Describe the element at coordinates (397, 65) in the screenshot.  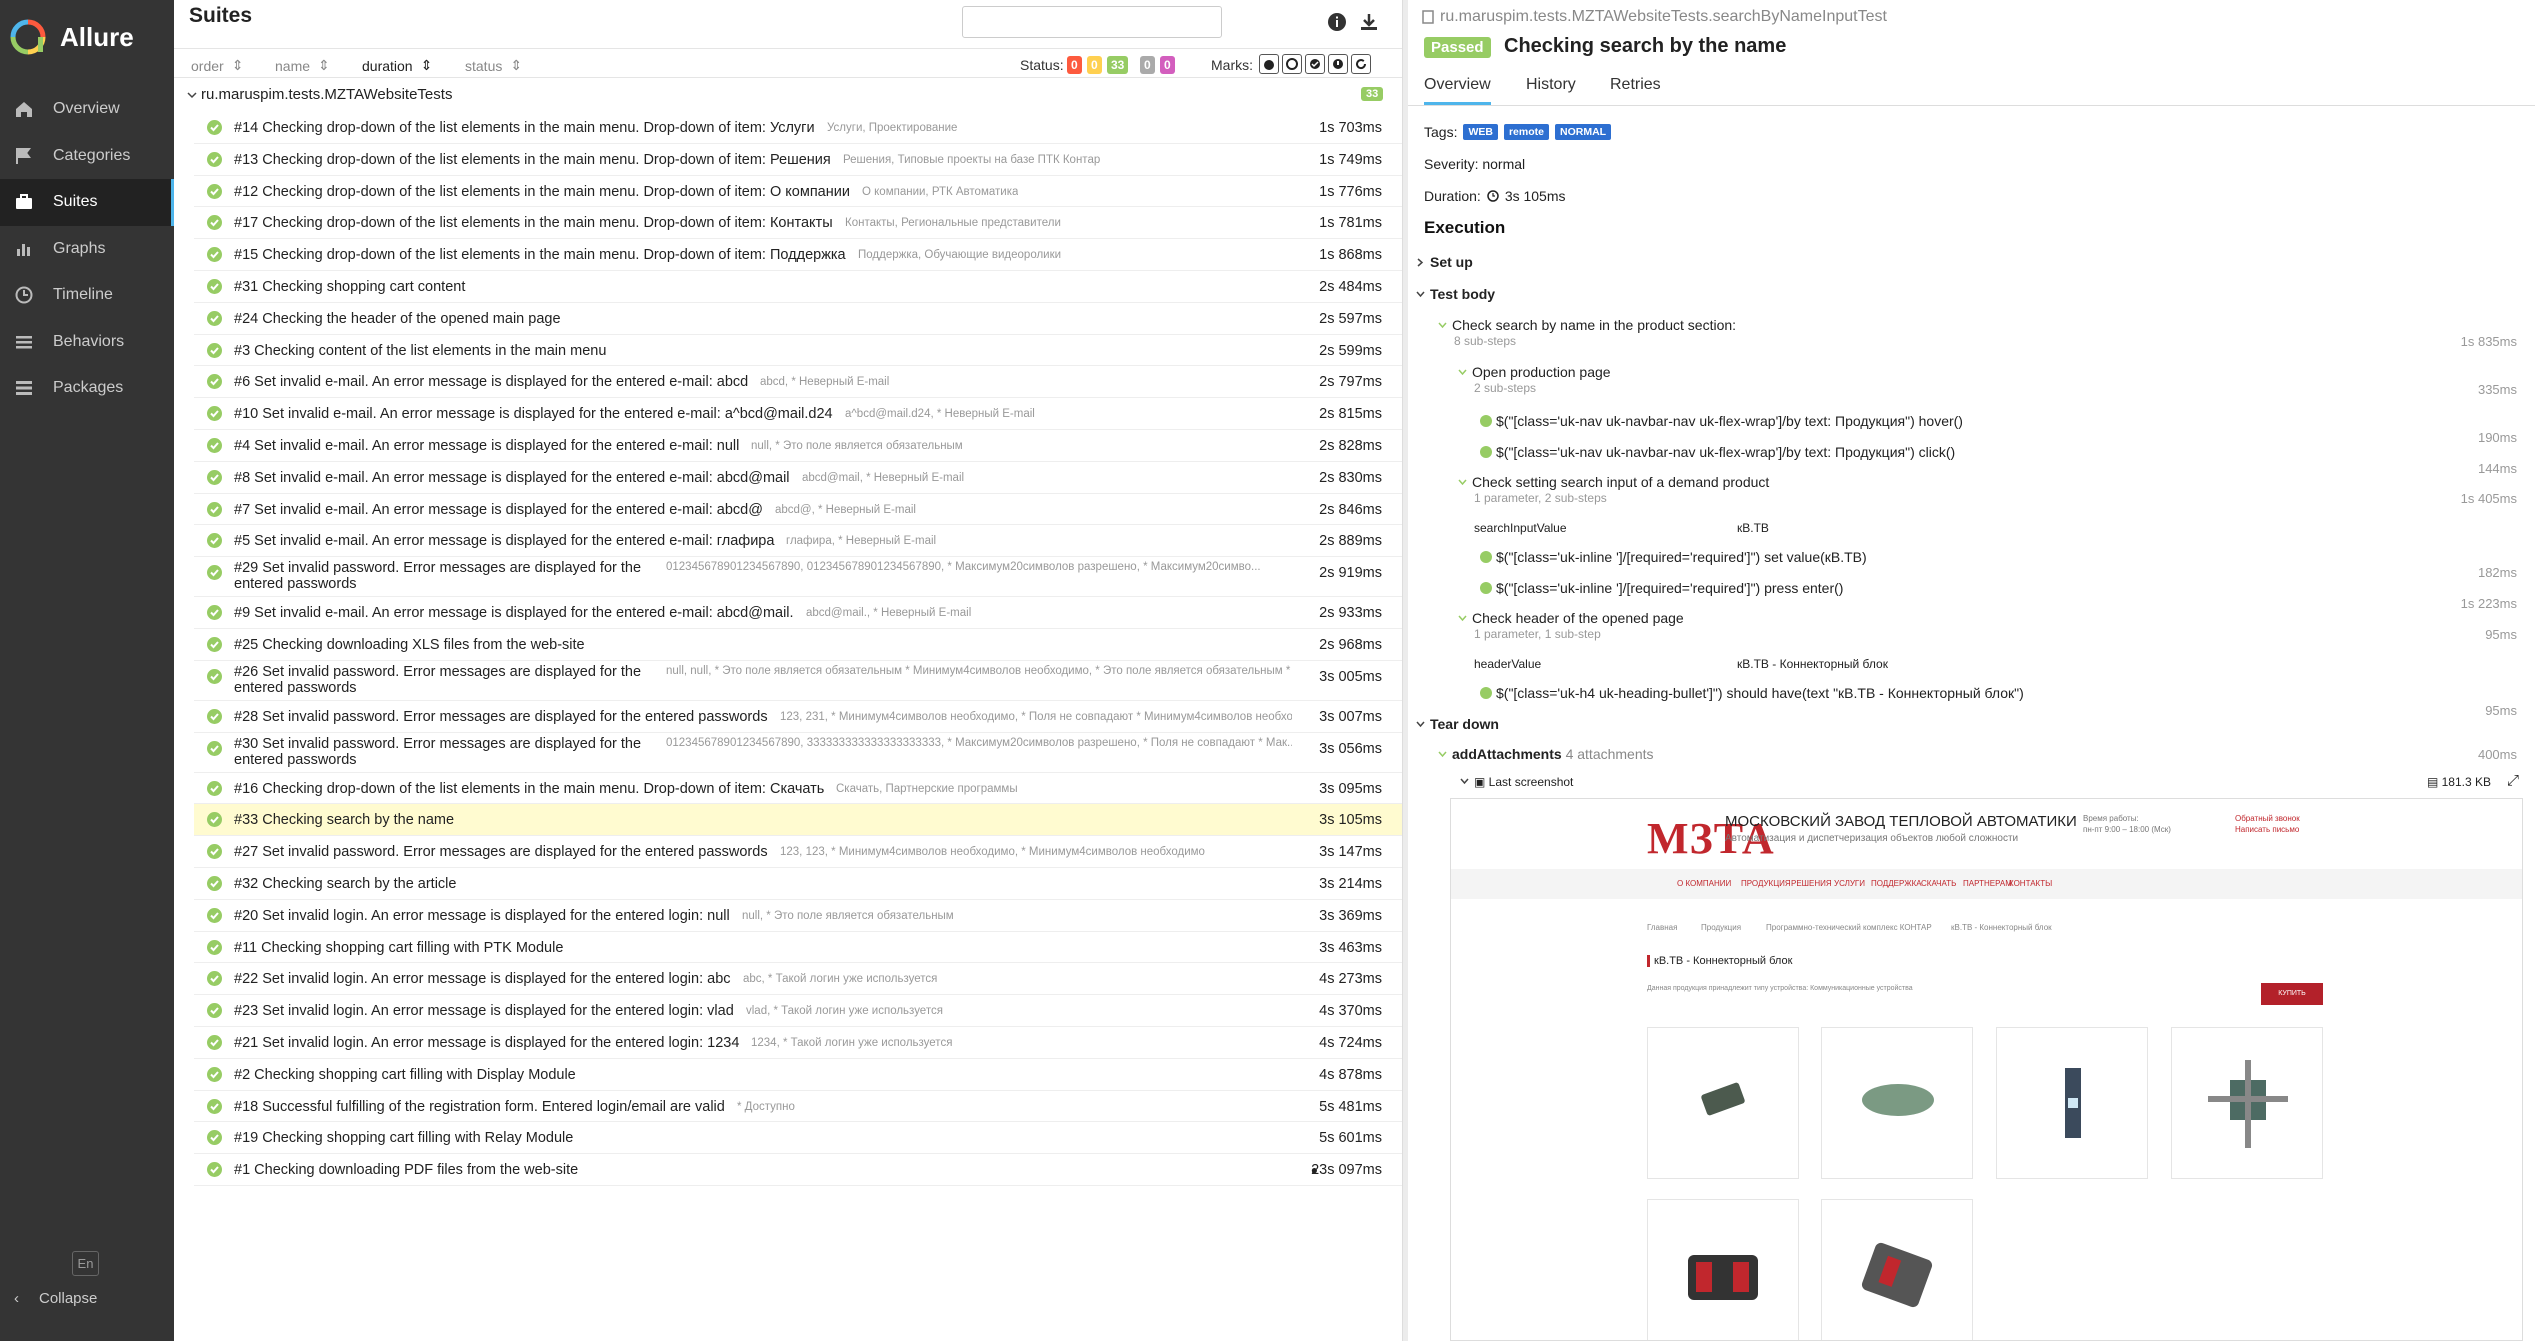
I see `sort-duration: duration ⇕` at that location.